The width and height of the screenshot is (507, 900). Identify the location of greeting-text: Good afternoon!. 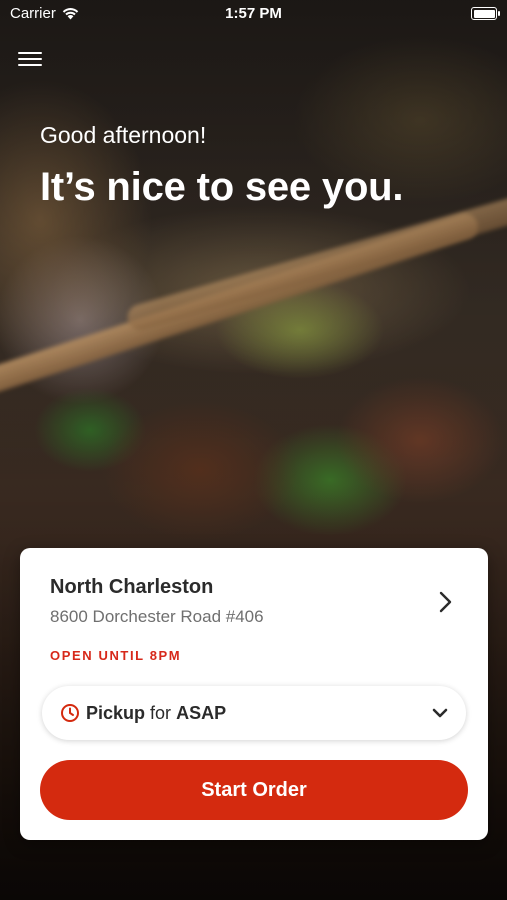
(123, 135).